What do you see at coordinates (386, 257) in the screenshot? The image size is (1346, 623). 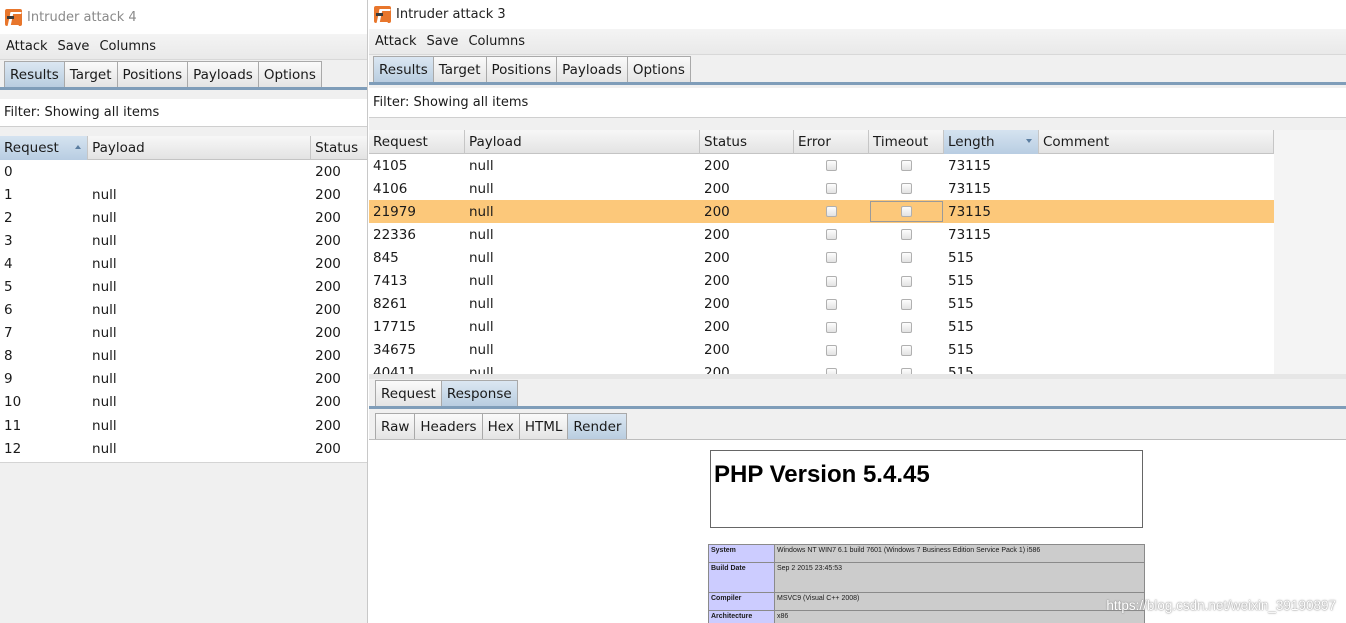 I see `cell-request: 845` at bounding box center [386, 257].